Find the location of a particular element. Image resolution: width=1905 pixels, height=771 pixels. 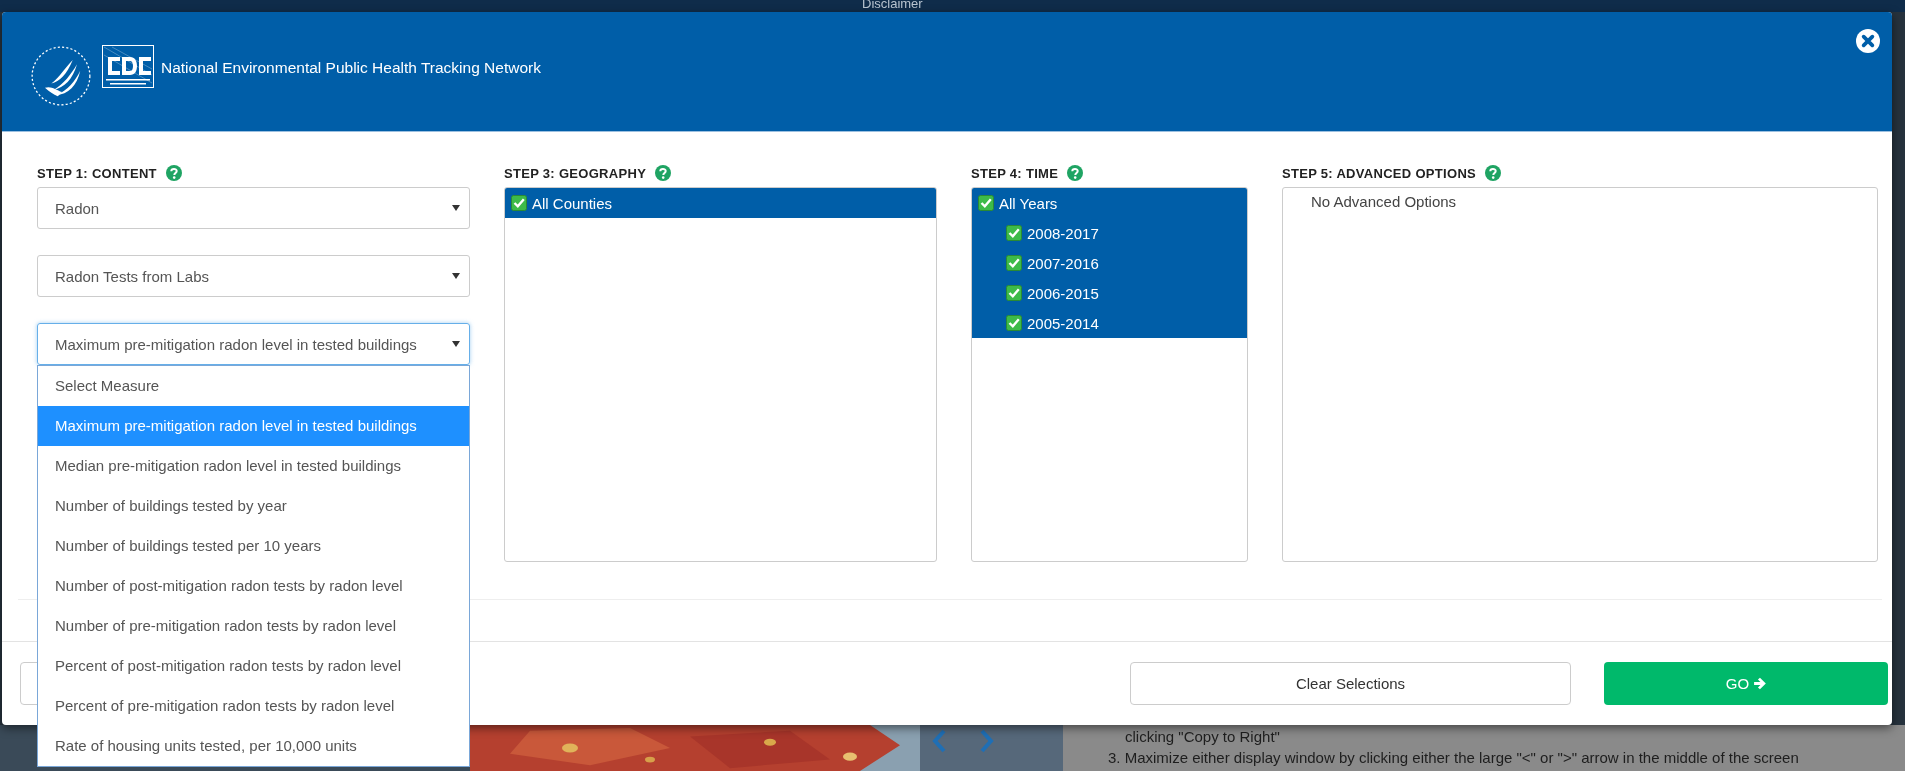

dropdown-option: Number of buildings tested by year is located at coordinates (253, 506).